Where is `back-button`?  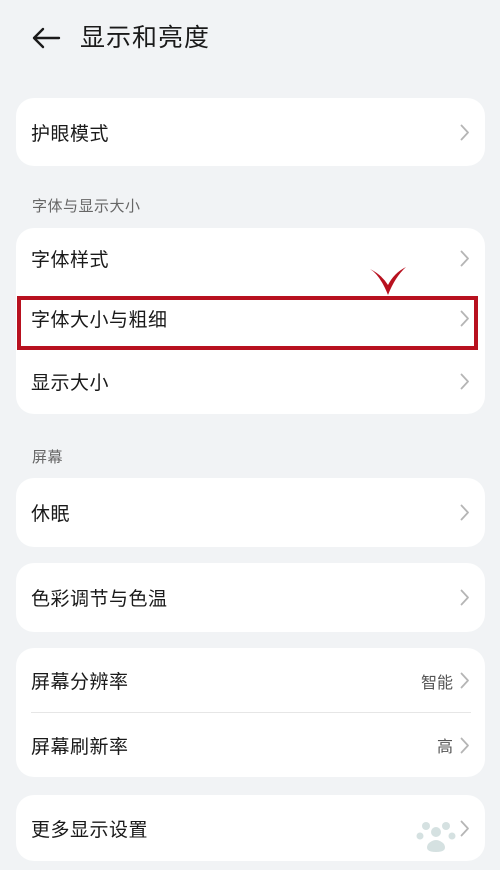 back-button is located at coordinates (46, 38).